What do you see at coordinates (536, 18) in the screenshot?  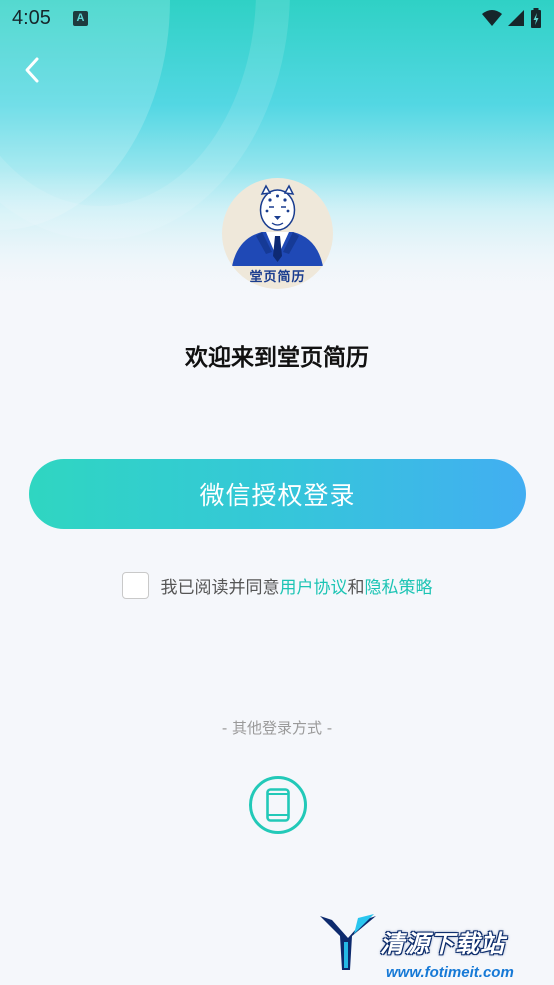 I see `battery-icon` at bounding box center [536, 18].